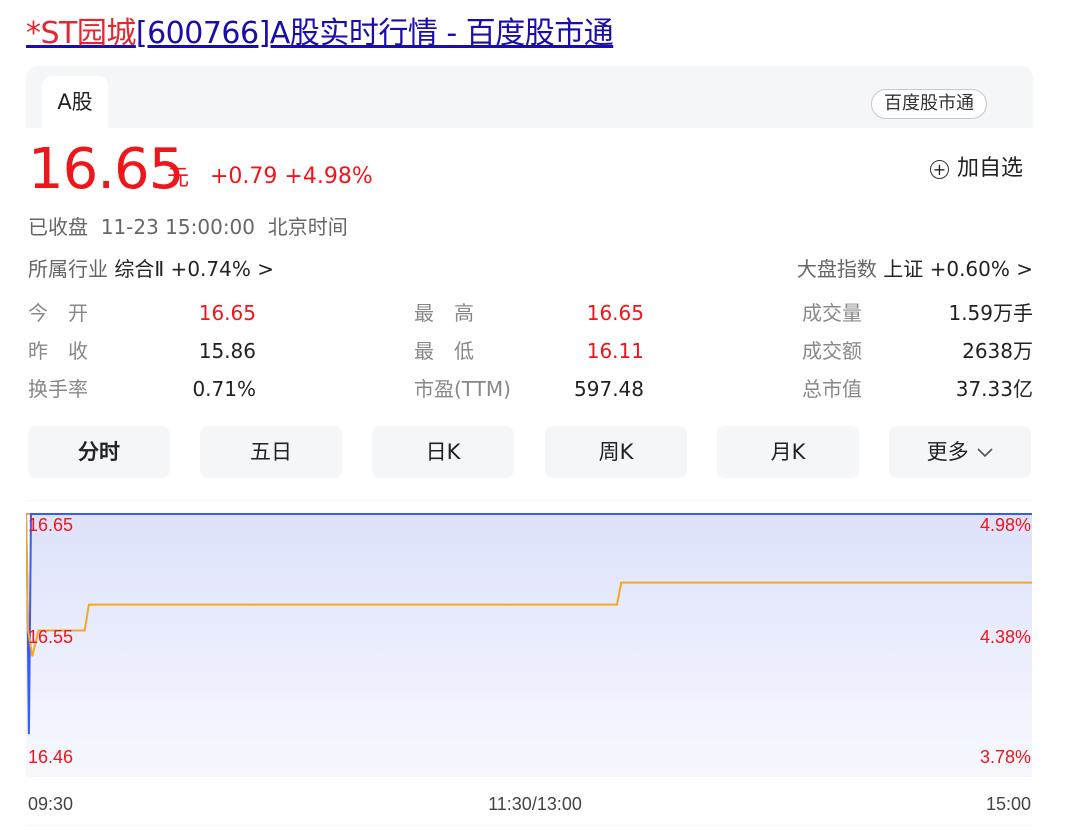 This screenshot has width=1080, height=830. What do you see at coordinates (58, 313) in the screenshot?
I see `stat-label: 今 开` at bounding box center [58, 313].